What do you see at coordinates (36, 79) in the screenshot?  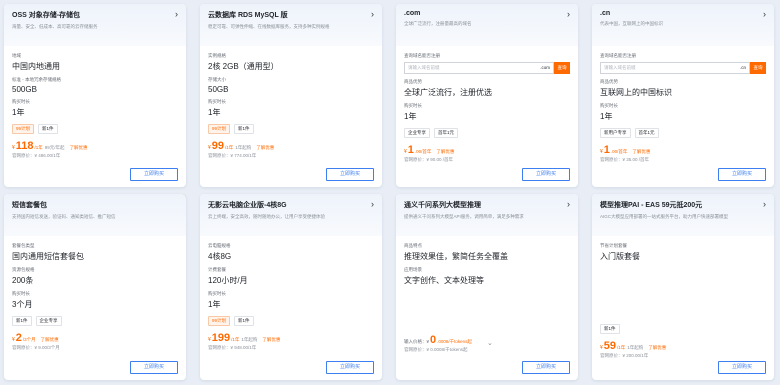 I see `field-label: 标准 - 本地冗余存储规格` at bounding box center [36, 79].